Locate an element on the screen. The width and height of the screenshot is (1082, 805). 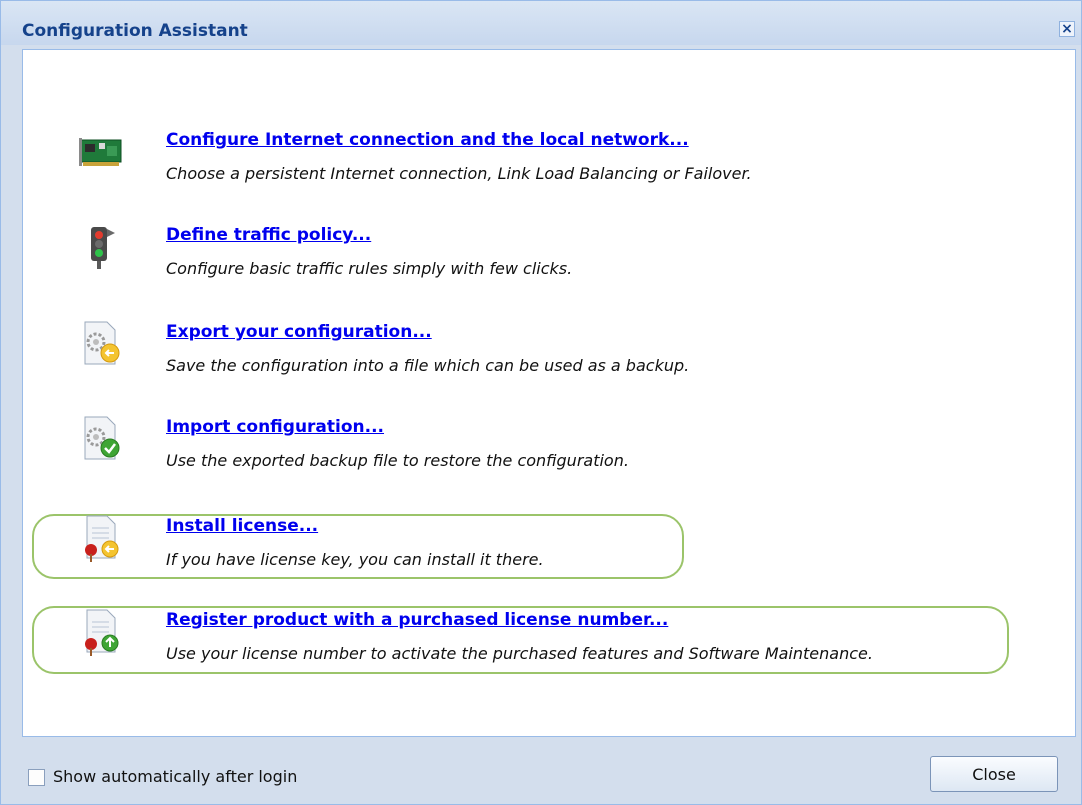
show-automatically-label: Show automatically after login is located at coordinates (175, 776).